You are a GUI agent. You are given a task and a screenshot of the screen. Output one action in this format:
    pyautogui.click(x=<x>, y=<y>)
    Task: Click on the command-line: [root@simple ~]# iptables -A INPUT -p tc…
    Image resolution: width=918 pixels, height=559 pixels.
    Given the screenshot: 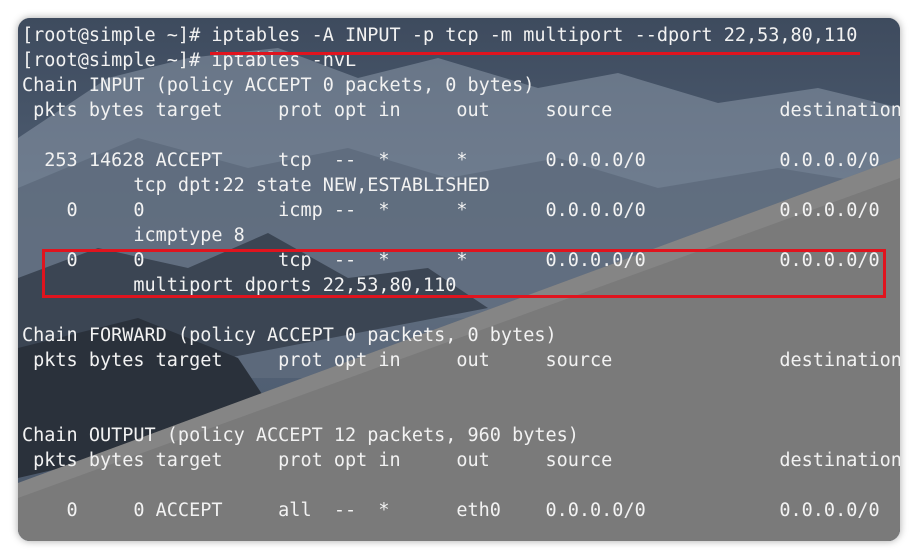 What is the action you would take?
    pyautogui.click(x=440, y=35)
    